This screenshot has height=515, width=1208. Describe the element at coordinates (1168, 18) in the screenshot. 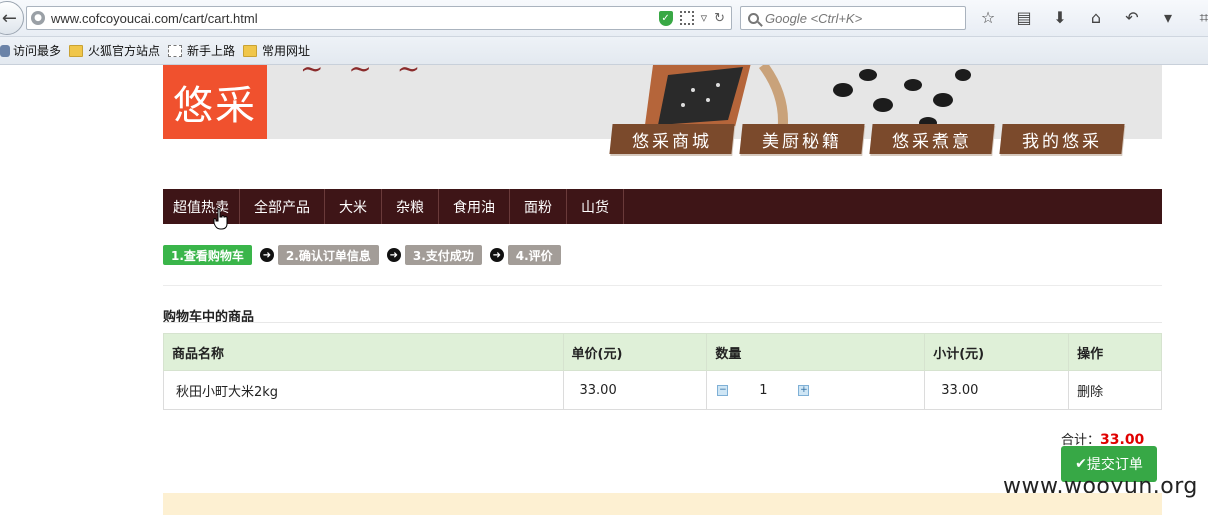

I see `menu-dropdown-icon: ▾` at that location.